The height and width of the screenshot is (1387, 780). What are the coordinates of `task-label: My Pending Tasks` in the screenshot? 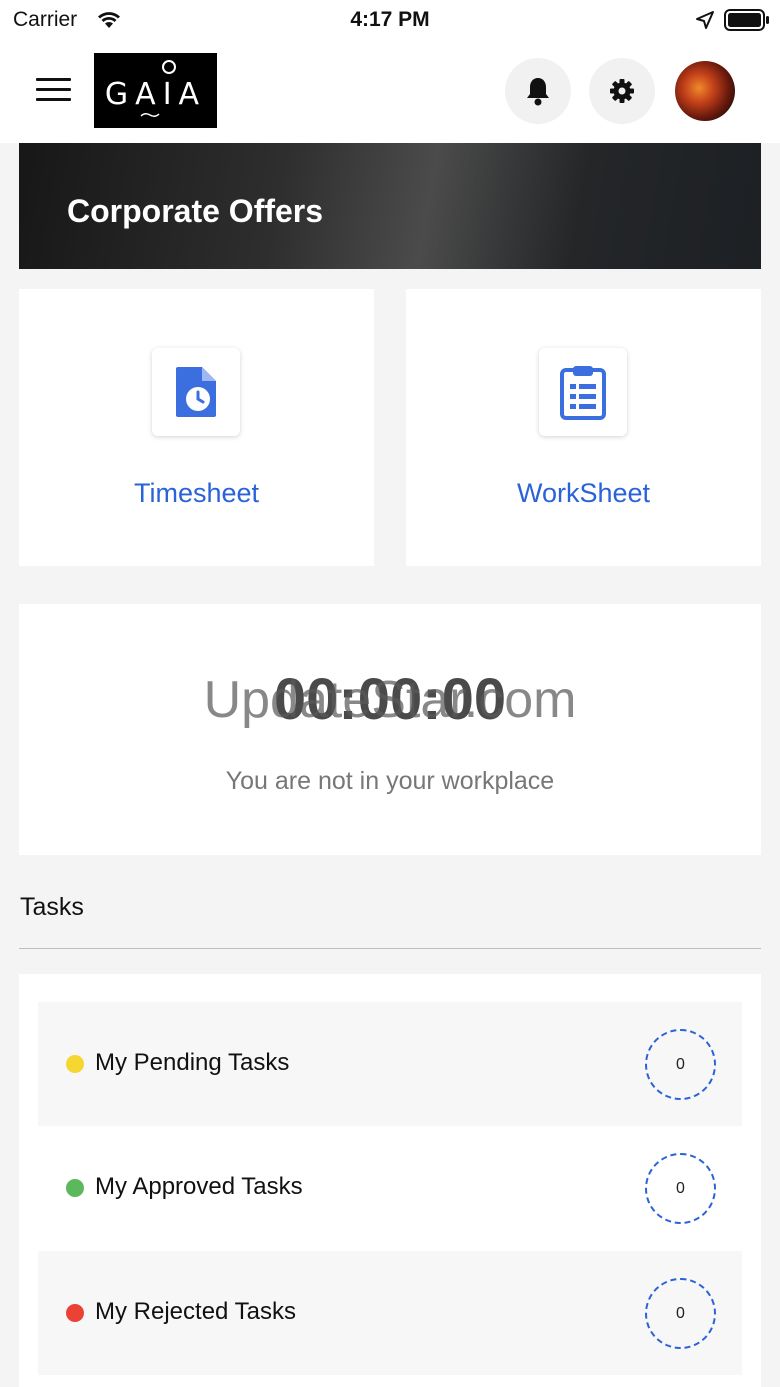 It's located at (192, 1062).